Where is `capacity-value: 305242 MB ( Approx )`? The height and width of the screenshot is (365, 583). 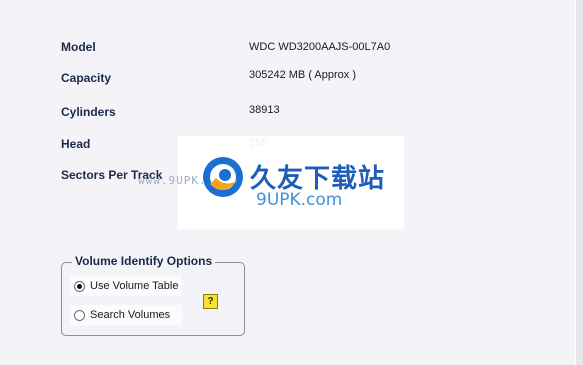 capacity-value: 305242 MB ( Approx ) is located at coordinates (303, 75).